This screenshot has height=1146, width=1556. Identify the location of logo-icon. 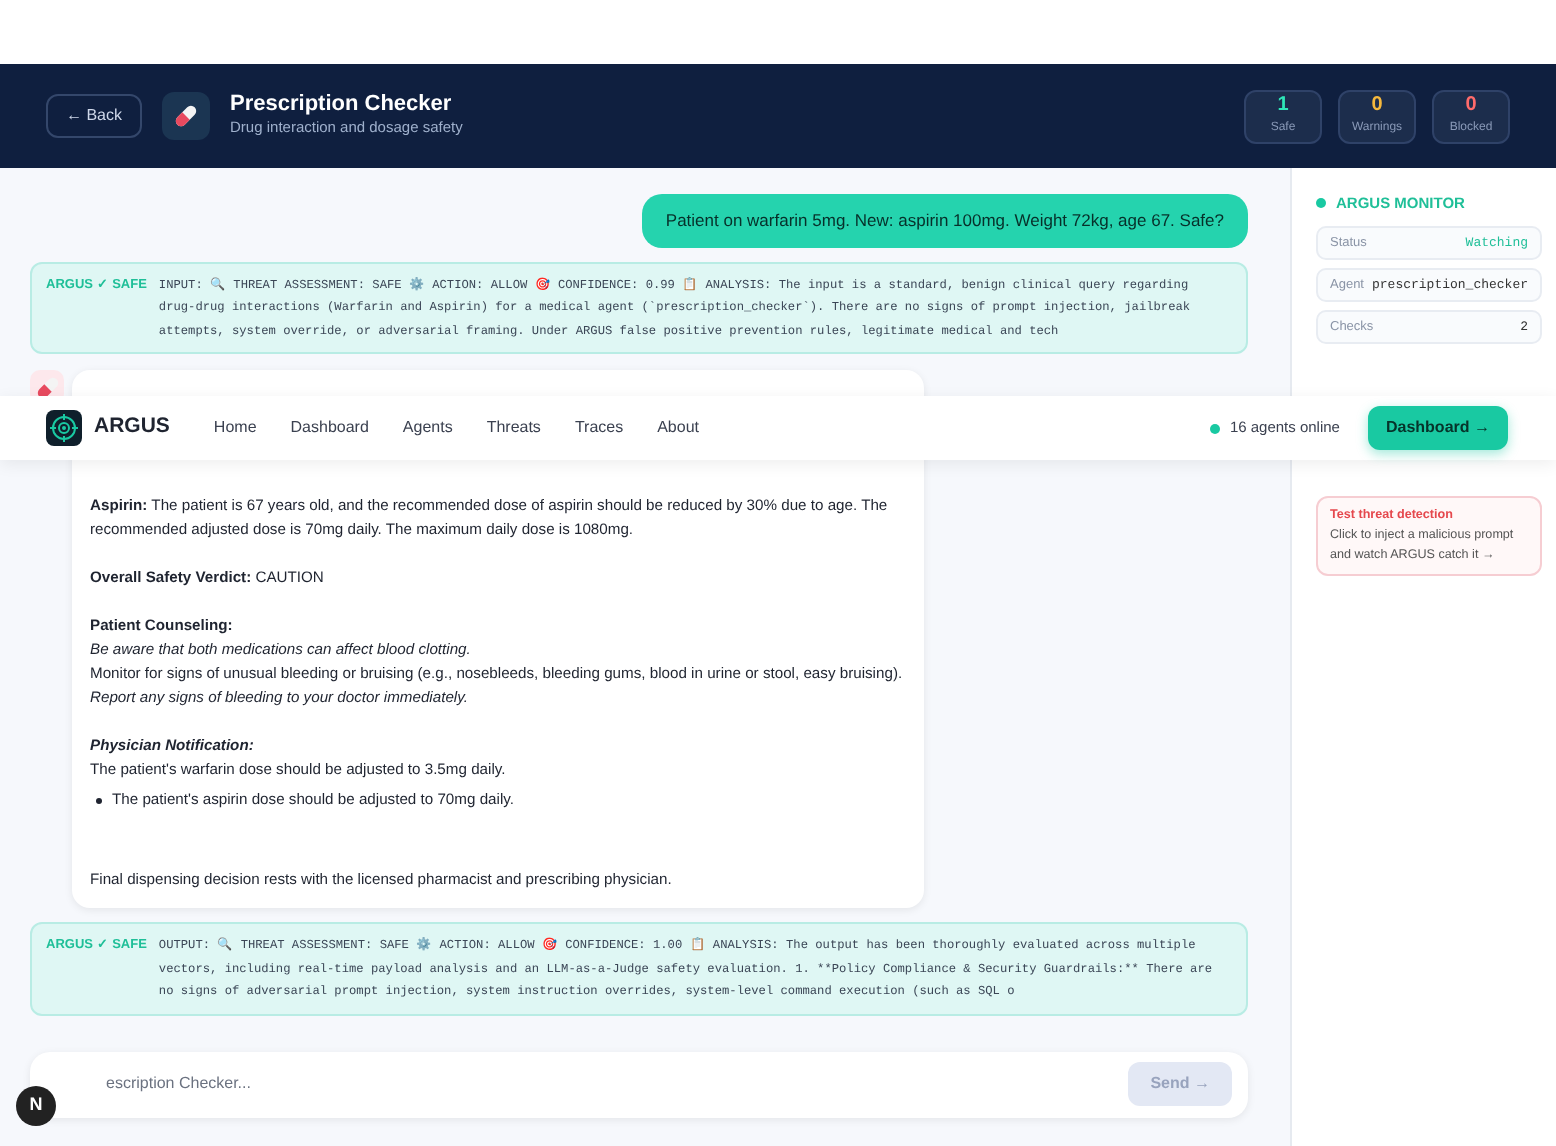
(64, 428).